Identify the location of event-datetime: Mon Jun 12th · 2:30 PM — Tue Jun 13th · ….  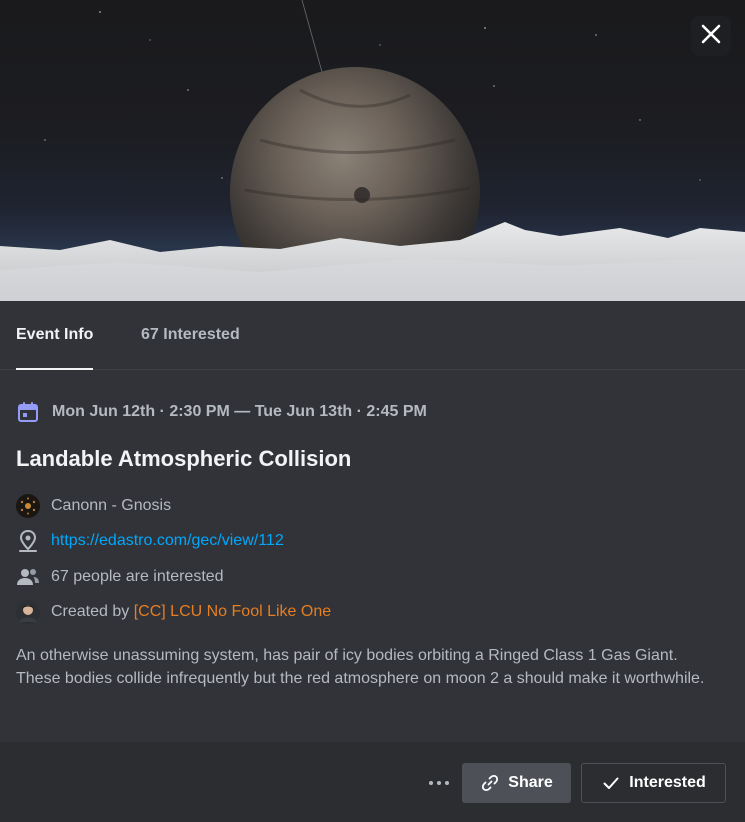
(239, 411).